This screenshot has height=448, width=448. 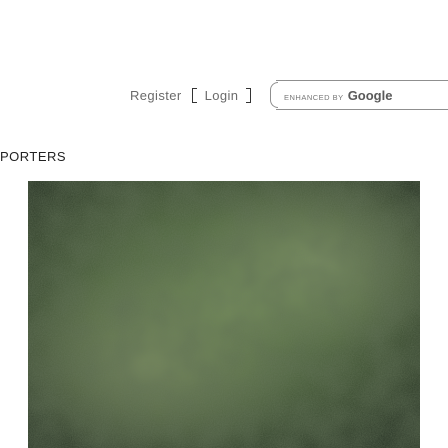 What do you see at coordinates (274, 95) in the screenshot?
I see `search-border-left` at bounding box center [274, 95].